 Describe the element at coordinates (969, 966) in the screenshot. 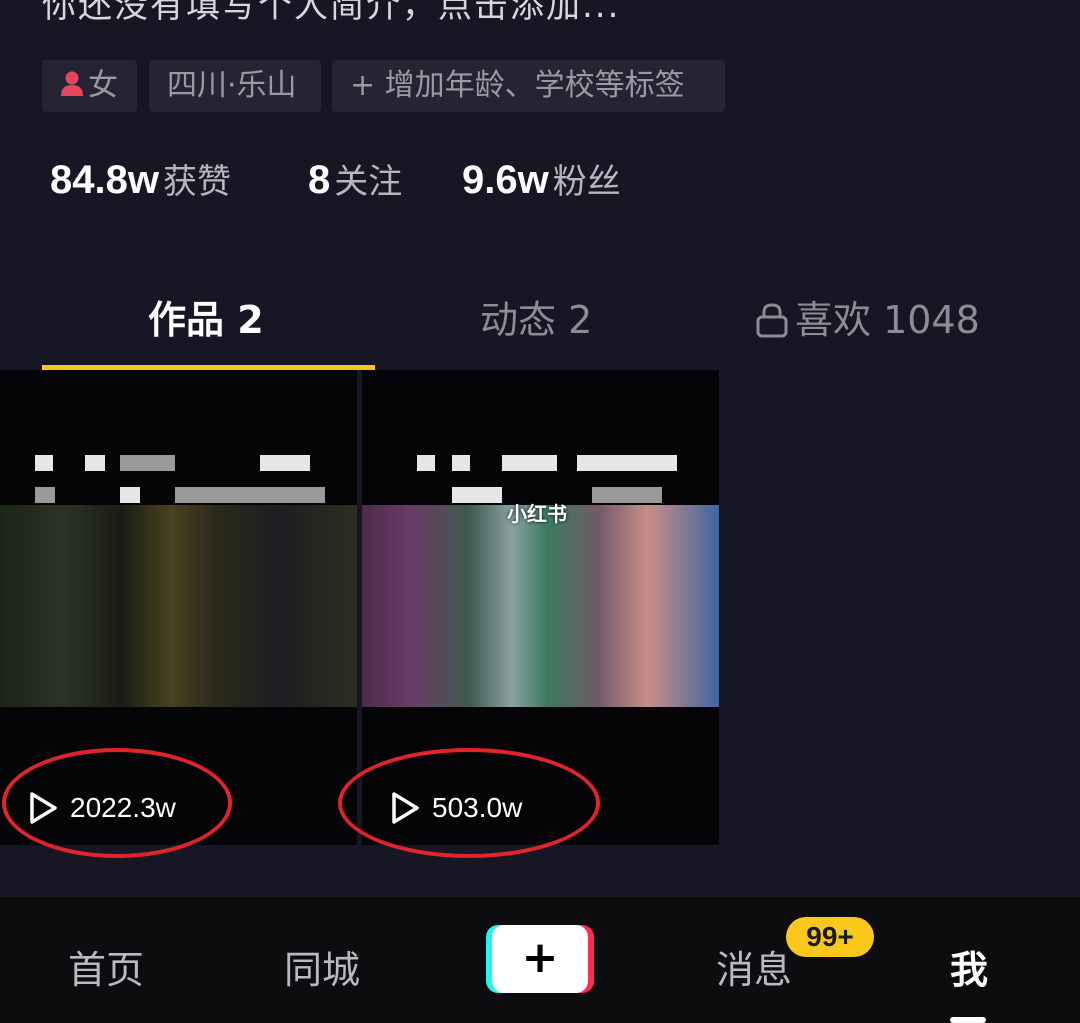

I see `nav-me: 我` at that location.